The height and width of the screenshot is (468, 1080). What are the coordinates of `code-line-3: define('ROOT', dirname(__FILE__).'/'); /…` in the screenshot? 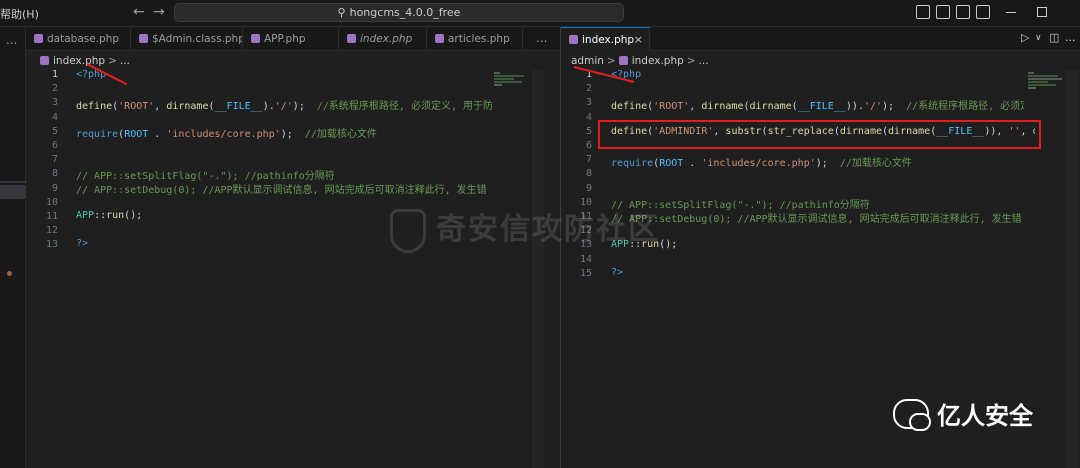 It's located at (285, 106).